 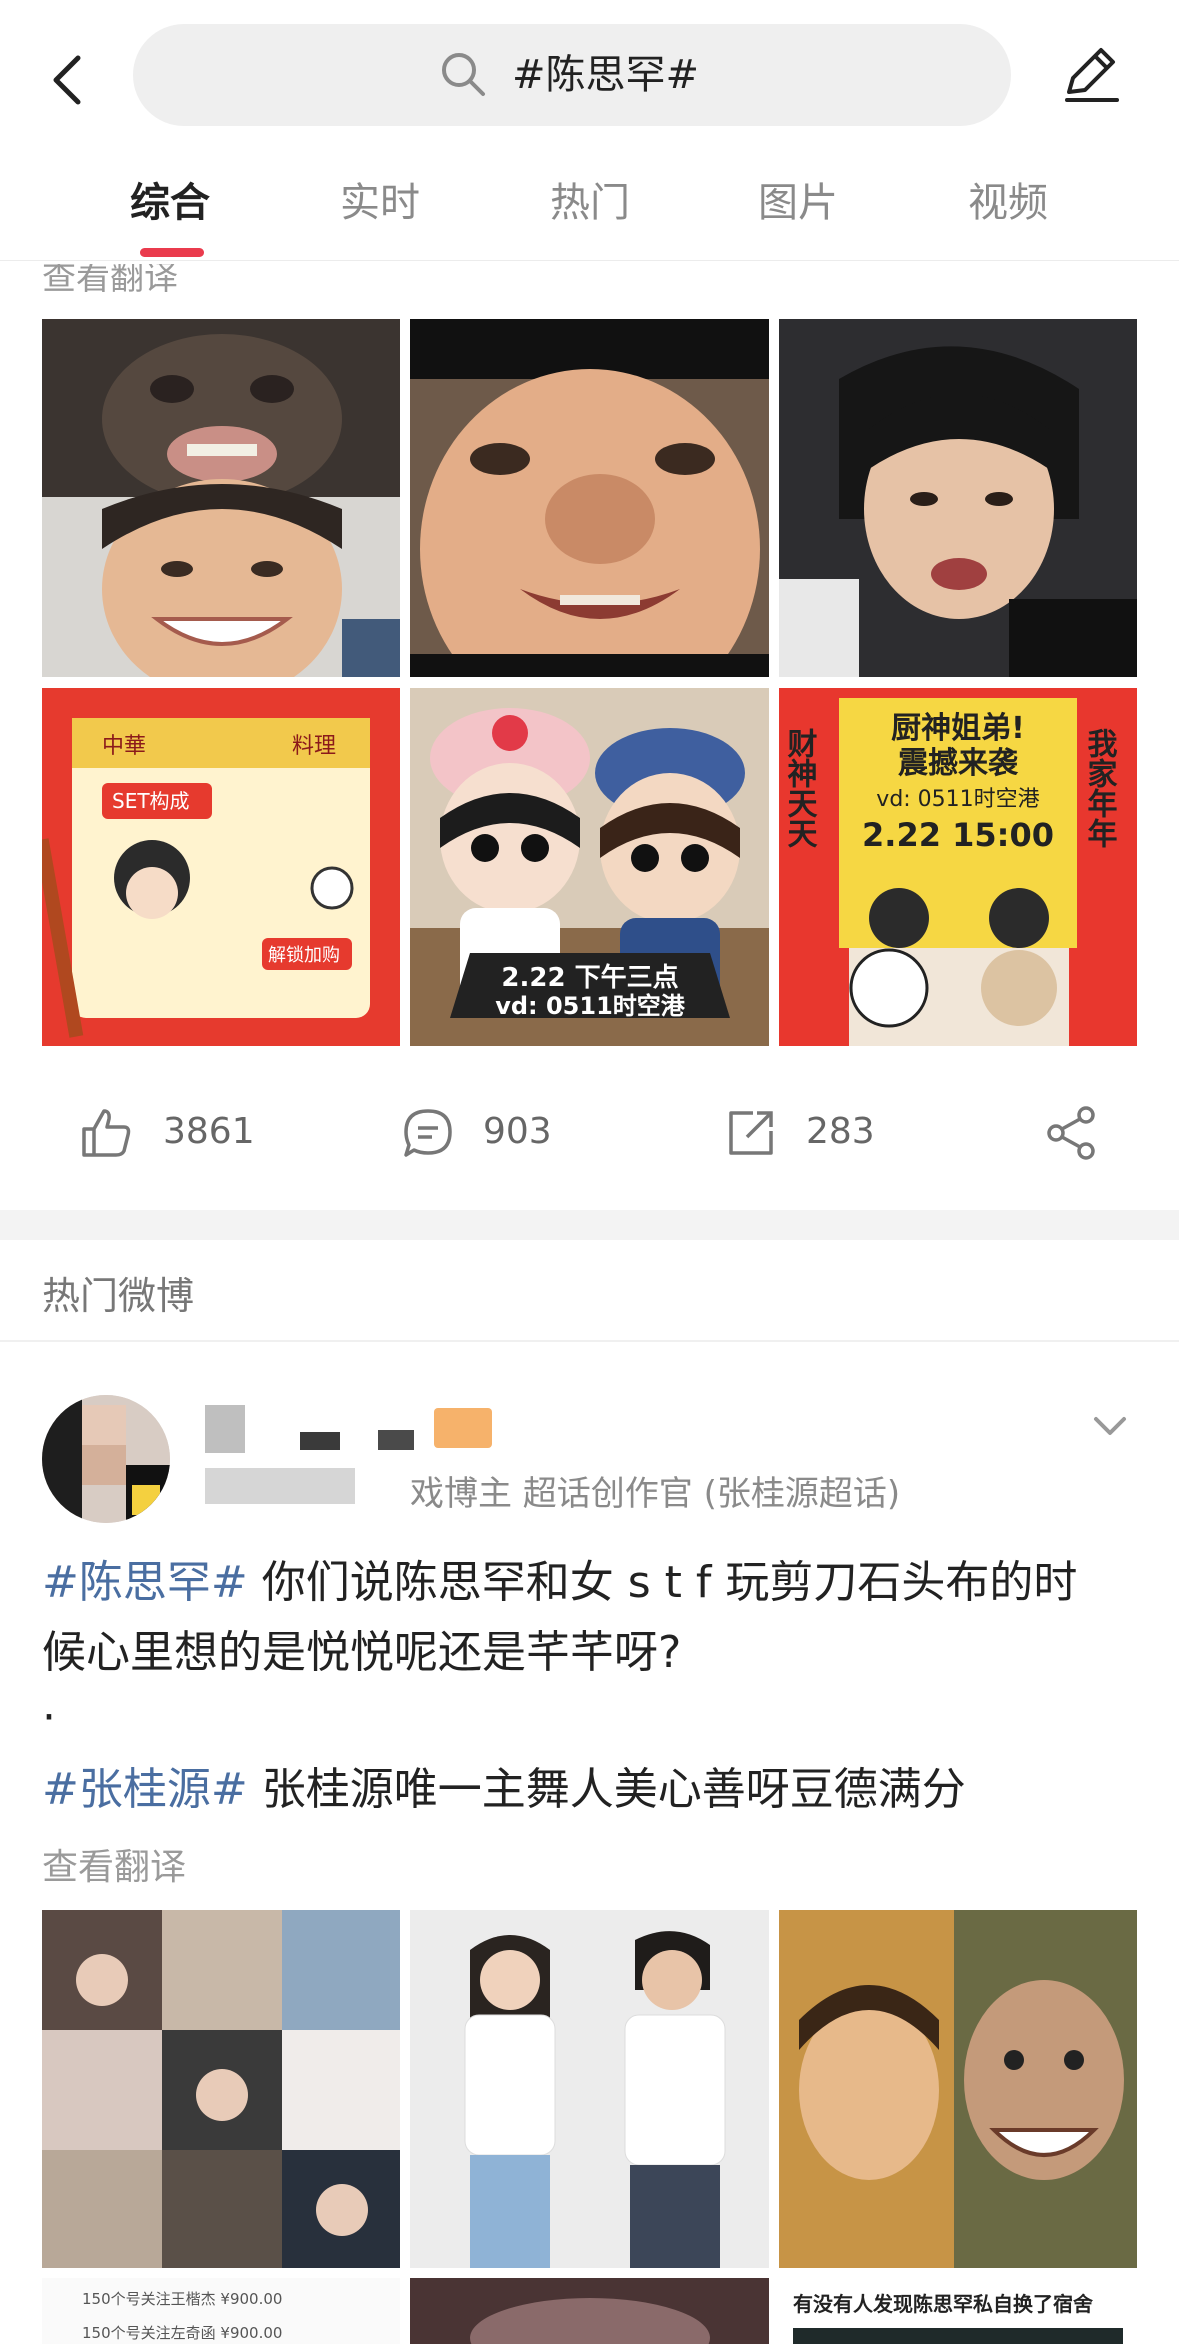 What do you see at coordinates (145, 1582) in the screenshot?
I see `hashtag-link: #陈思罕#` at bounding box center [145, 1582].